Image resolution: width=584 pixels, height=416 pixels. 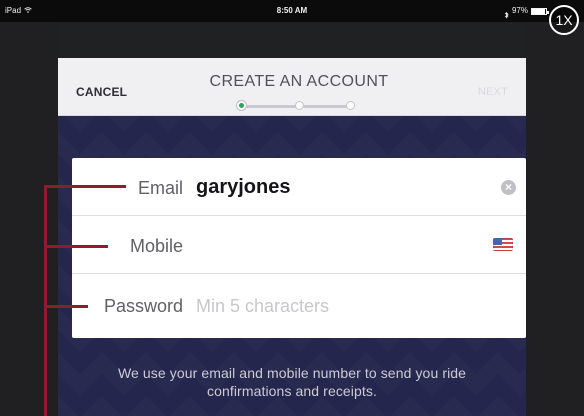 What do you see at coordinates (241, 105) in the screenshot?
I see `progress-step-active` at bounding box center [241, 105].